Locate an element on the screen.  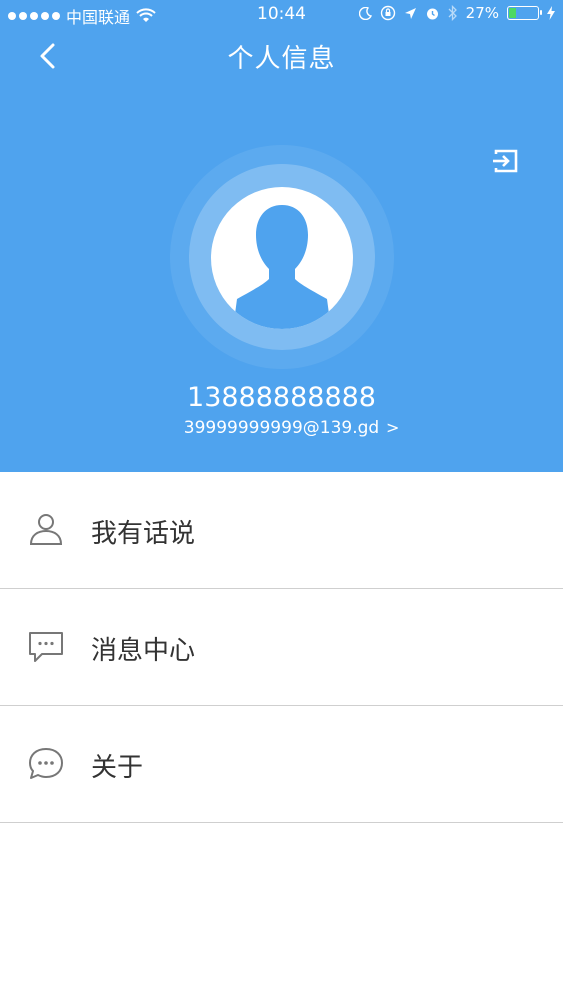
menu-item-label: 关于 is located at coordinates (117, 768).